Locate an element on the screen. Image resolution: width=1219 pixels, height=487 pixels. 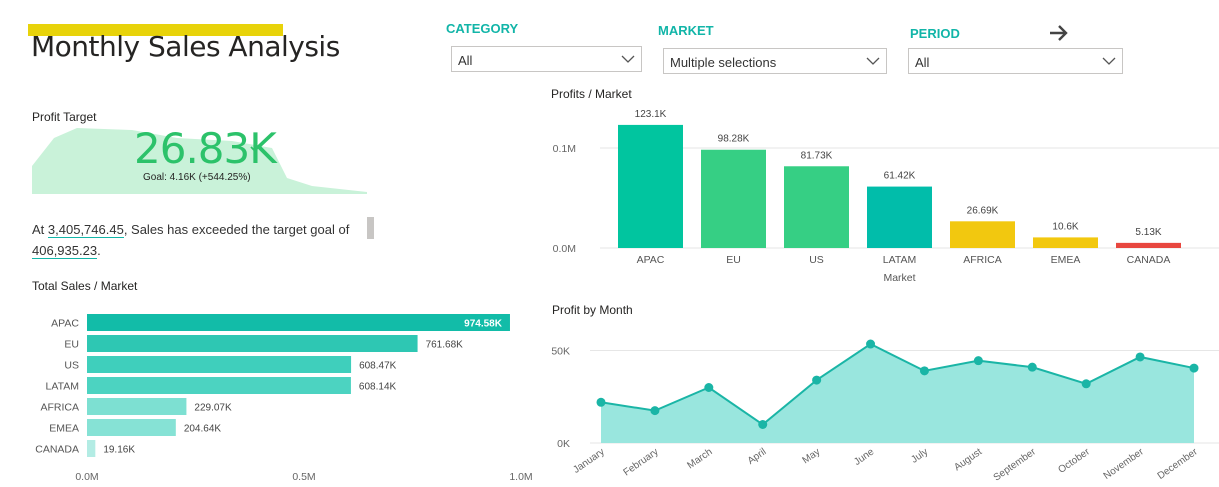
checkmark-icon is located at coordinates (257, 146).